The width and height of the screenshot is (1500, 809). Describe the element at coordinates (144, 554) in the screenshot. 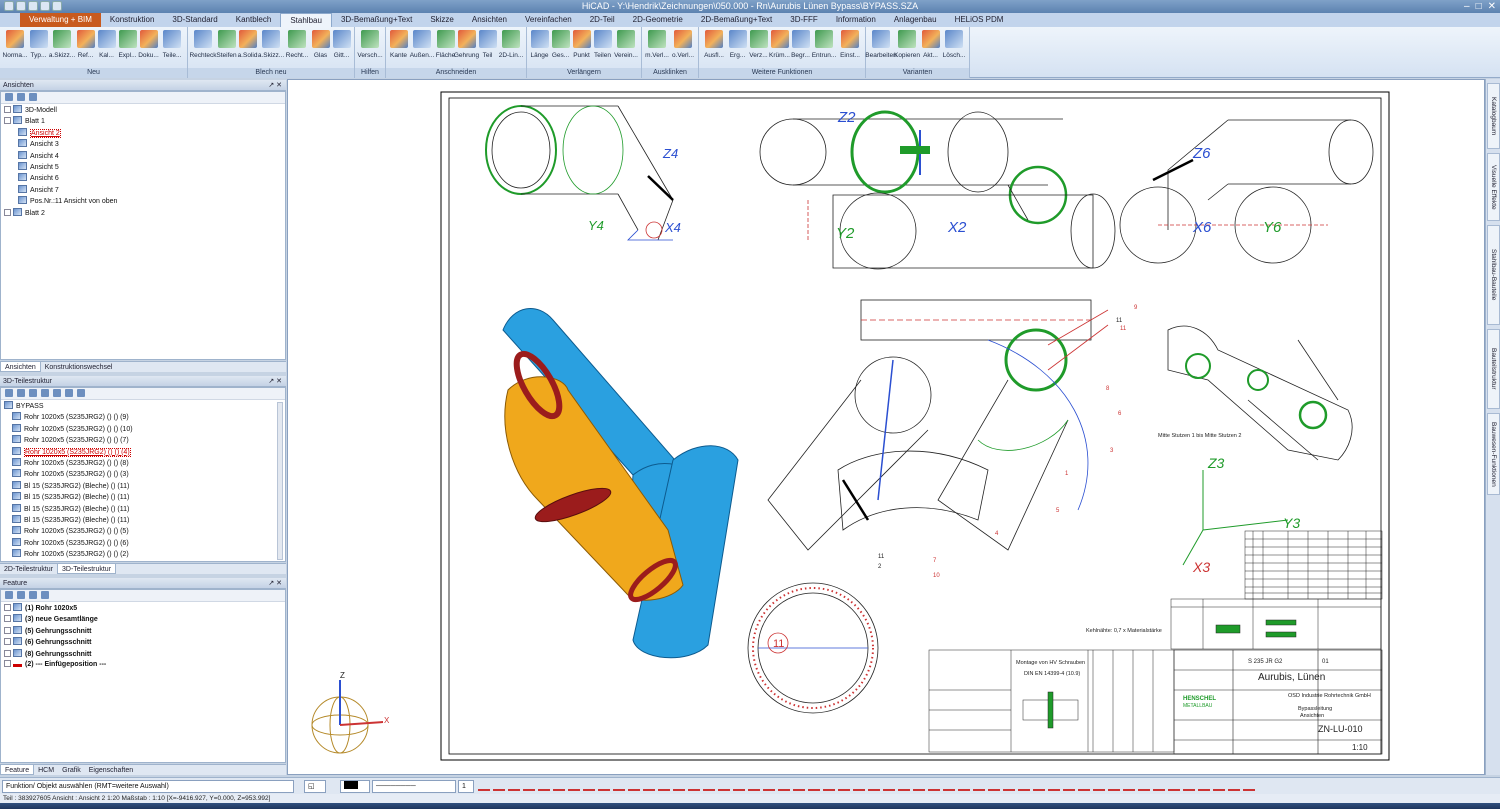

I see `part-tree-item: Rohr 1020x5 (S235JRG2) () () (2)` at that location.